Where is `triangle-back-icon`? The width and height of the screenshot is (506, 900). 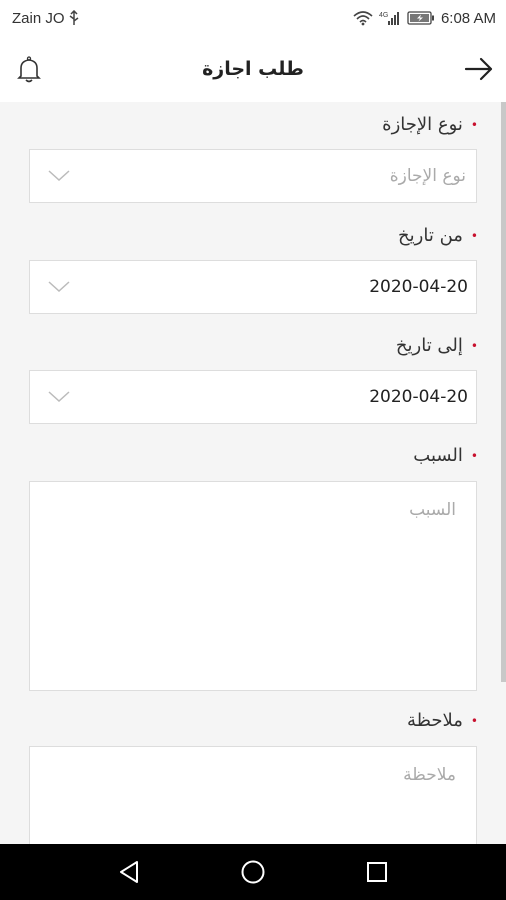
triangle-back-icon is located at coordinates (129, 872).